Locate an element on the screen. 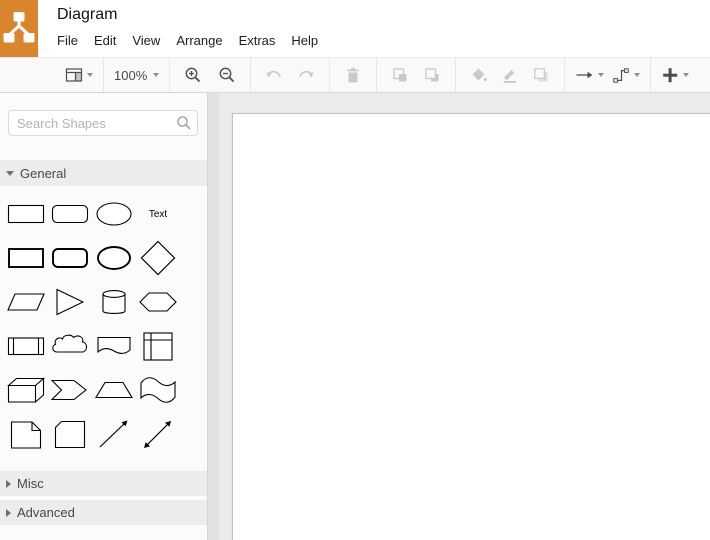  toolbar-page-view is located at coordinates (79, 75).